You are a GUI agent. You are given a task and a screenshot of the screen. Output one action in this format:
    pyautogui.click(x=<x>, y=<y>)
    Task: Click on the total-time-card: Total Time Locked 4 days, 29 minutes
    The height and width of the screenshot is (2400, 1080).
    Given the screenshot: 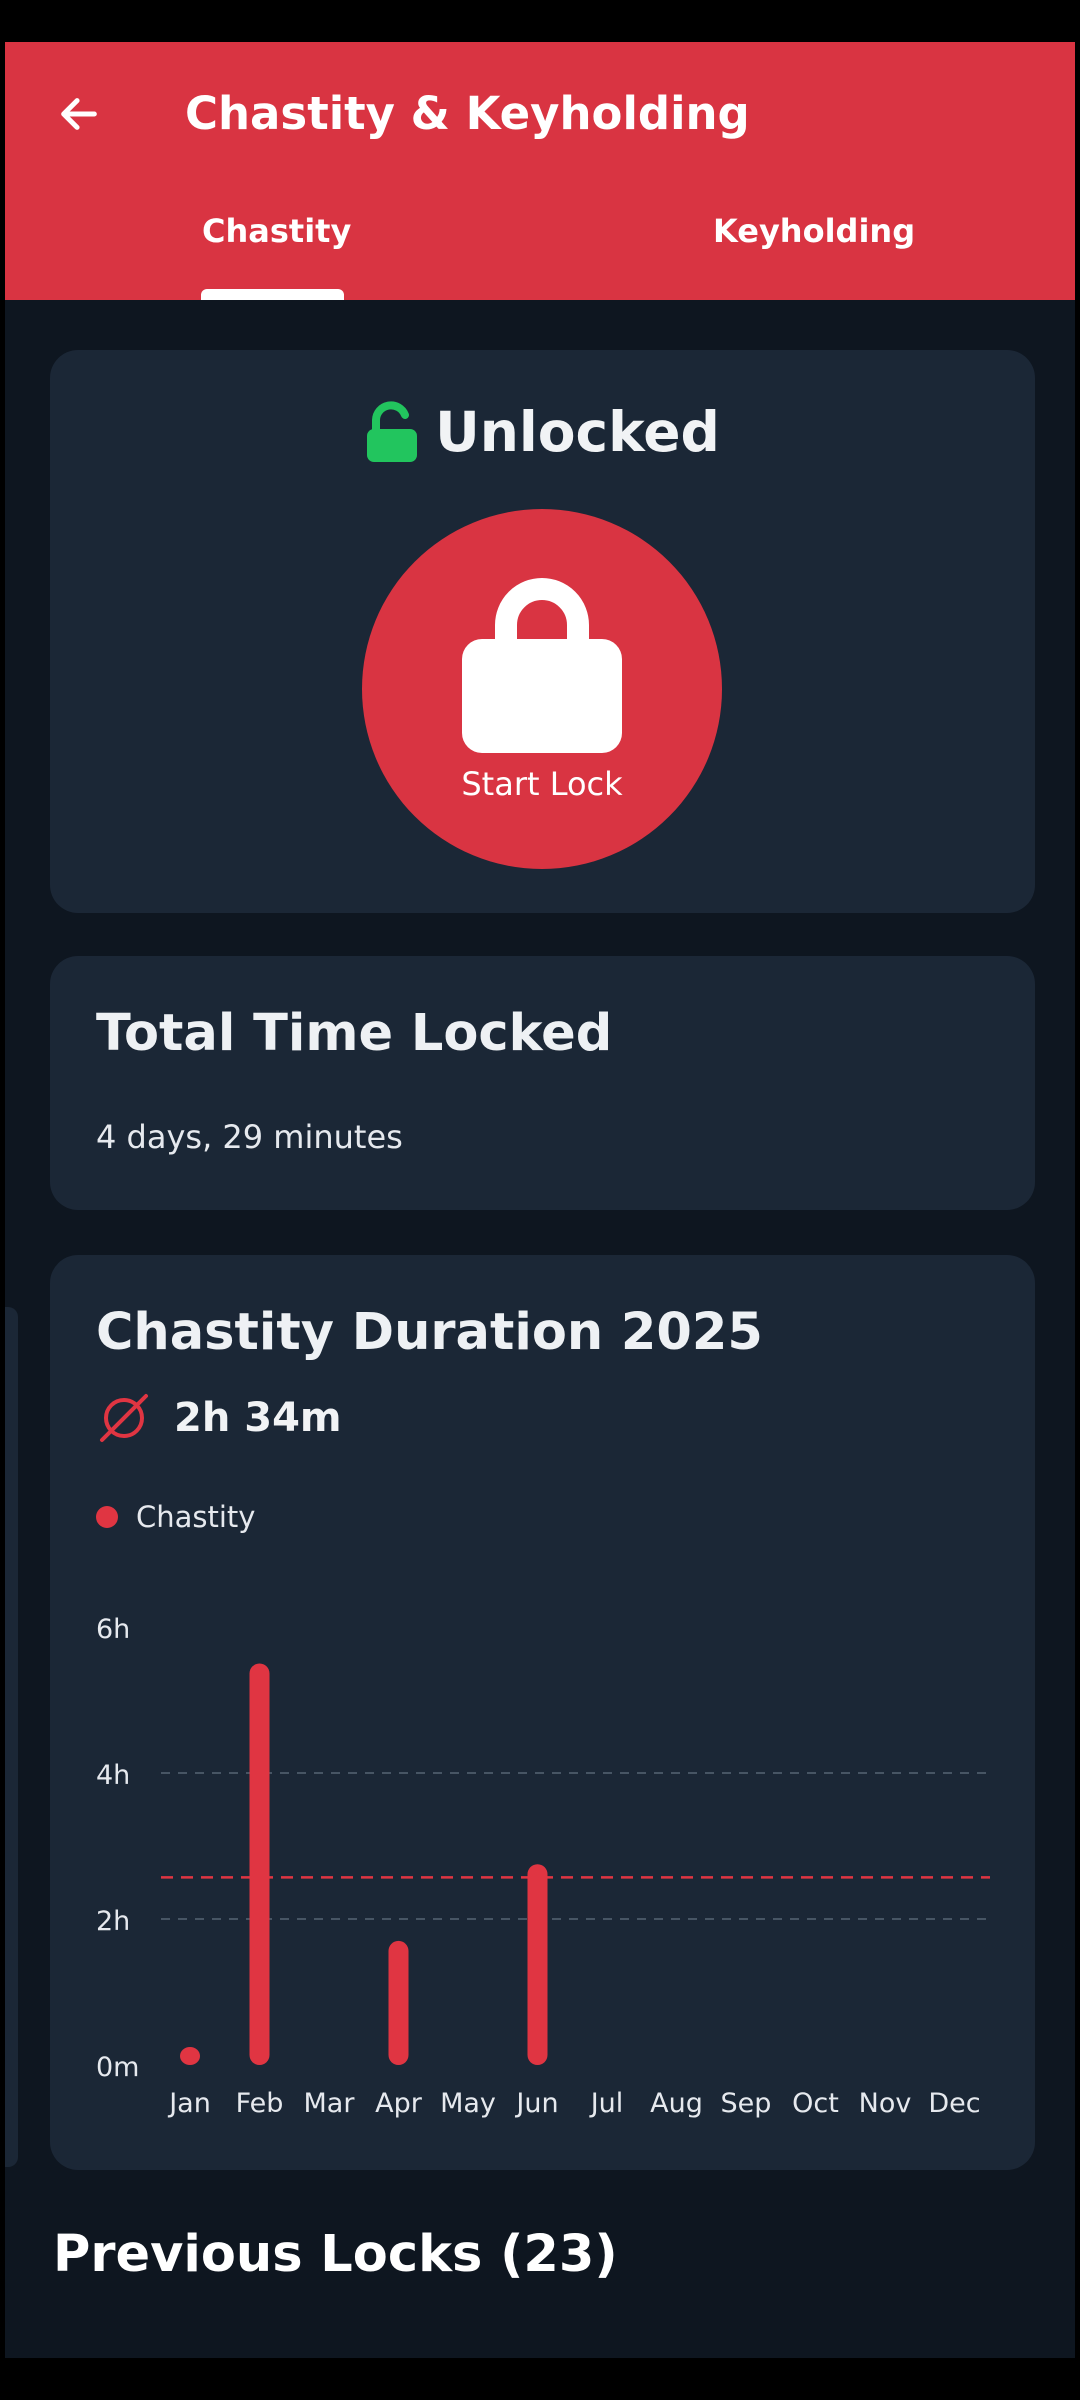 What is the action you would take?
    pyautogui.click(x=542, y=1083)
    